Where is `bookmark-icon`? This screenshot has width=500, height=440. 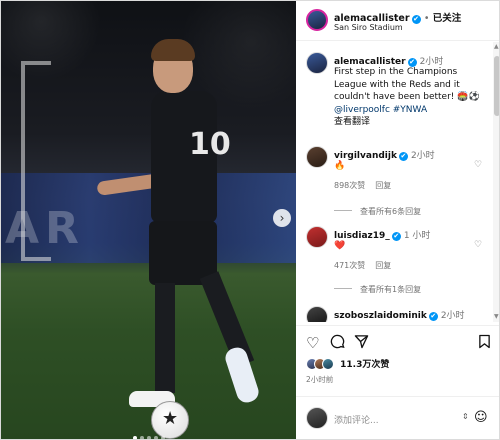
bookmark-icon is located at coordinates (484, 343).